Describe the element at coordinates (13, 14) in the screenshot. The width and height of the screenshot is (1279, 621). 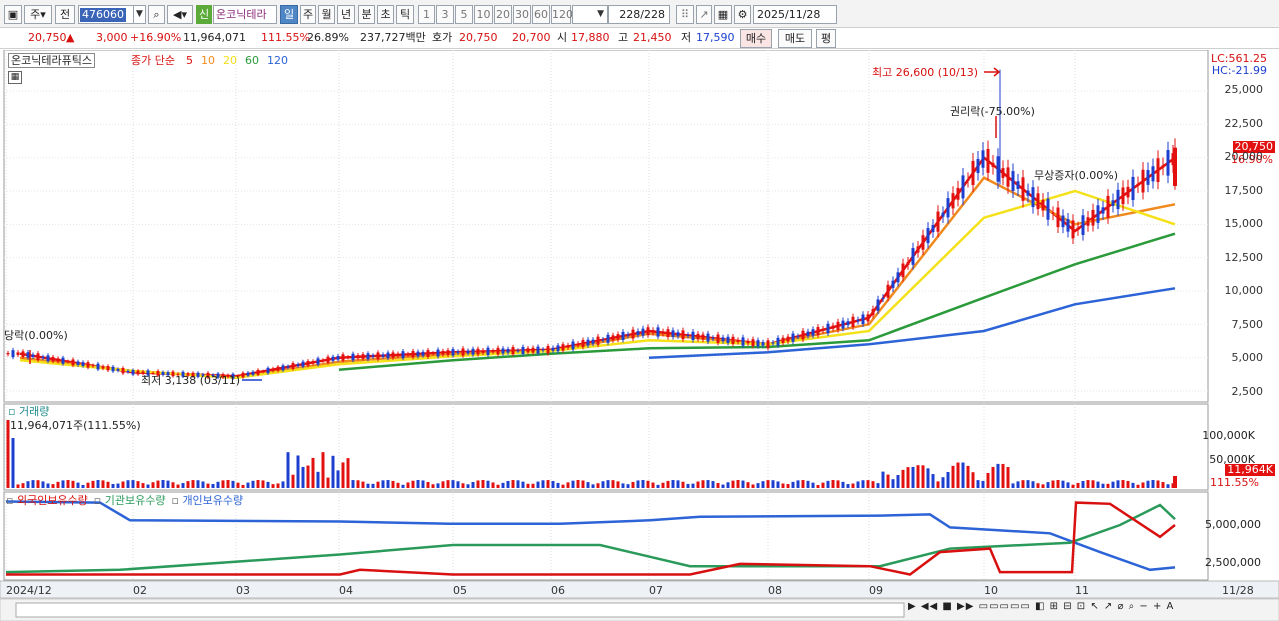
I see `window-menu-icon: ▣` at that location.